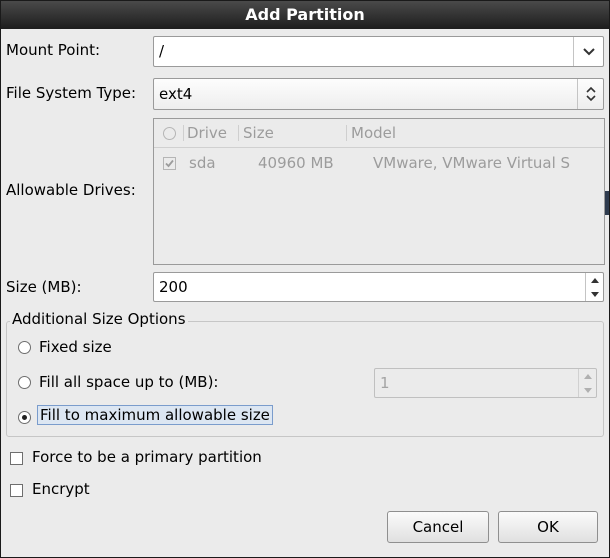 The width and height of the screenshot is (610, 558). I want to click on size-label: Size (MB):, so click(44, 287).